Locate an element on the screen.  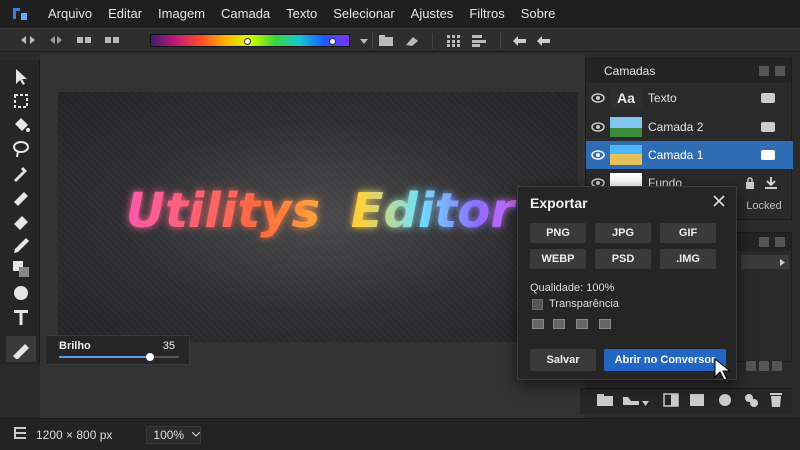
menu-imagem: Imagem is located at coordinates (181, 14).